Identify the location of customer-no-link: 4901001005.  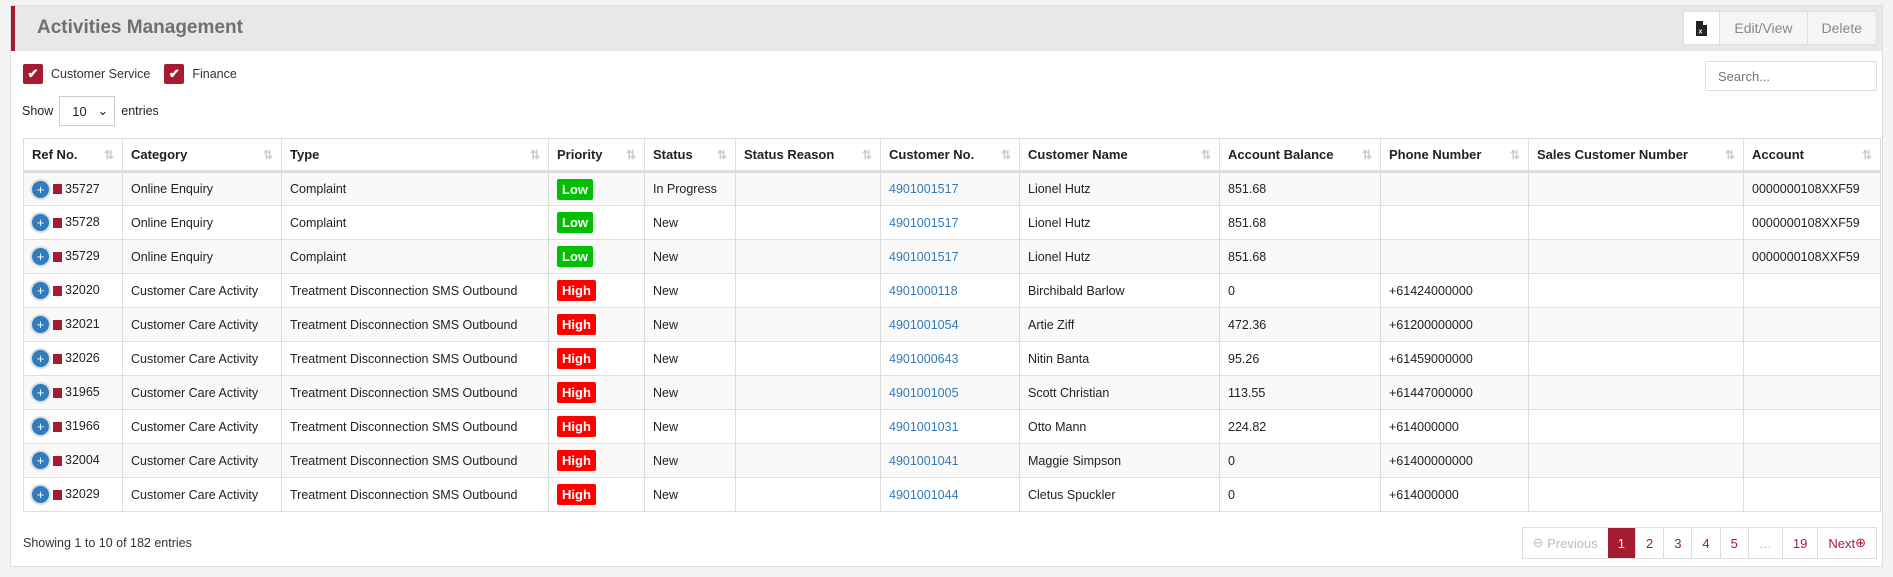
(924, 393).